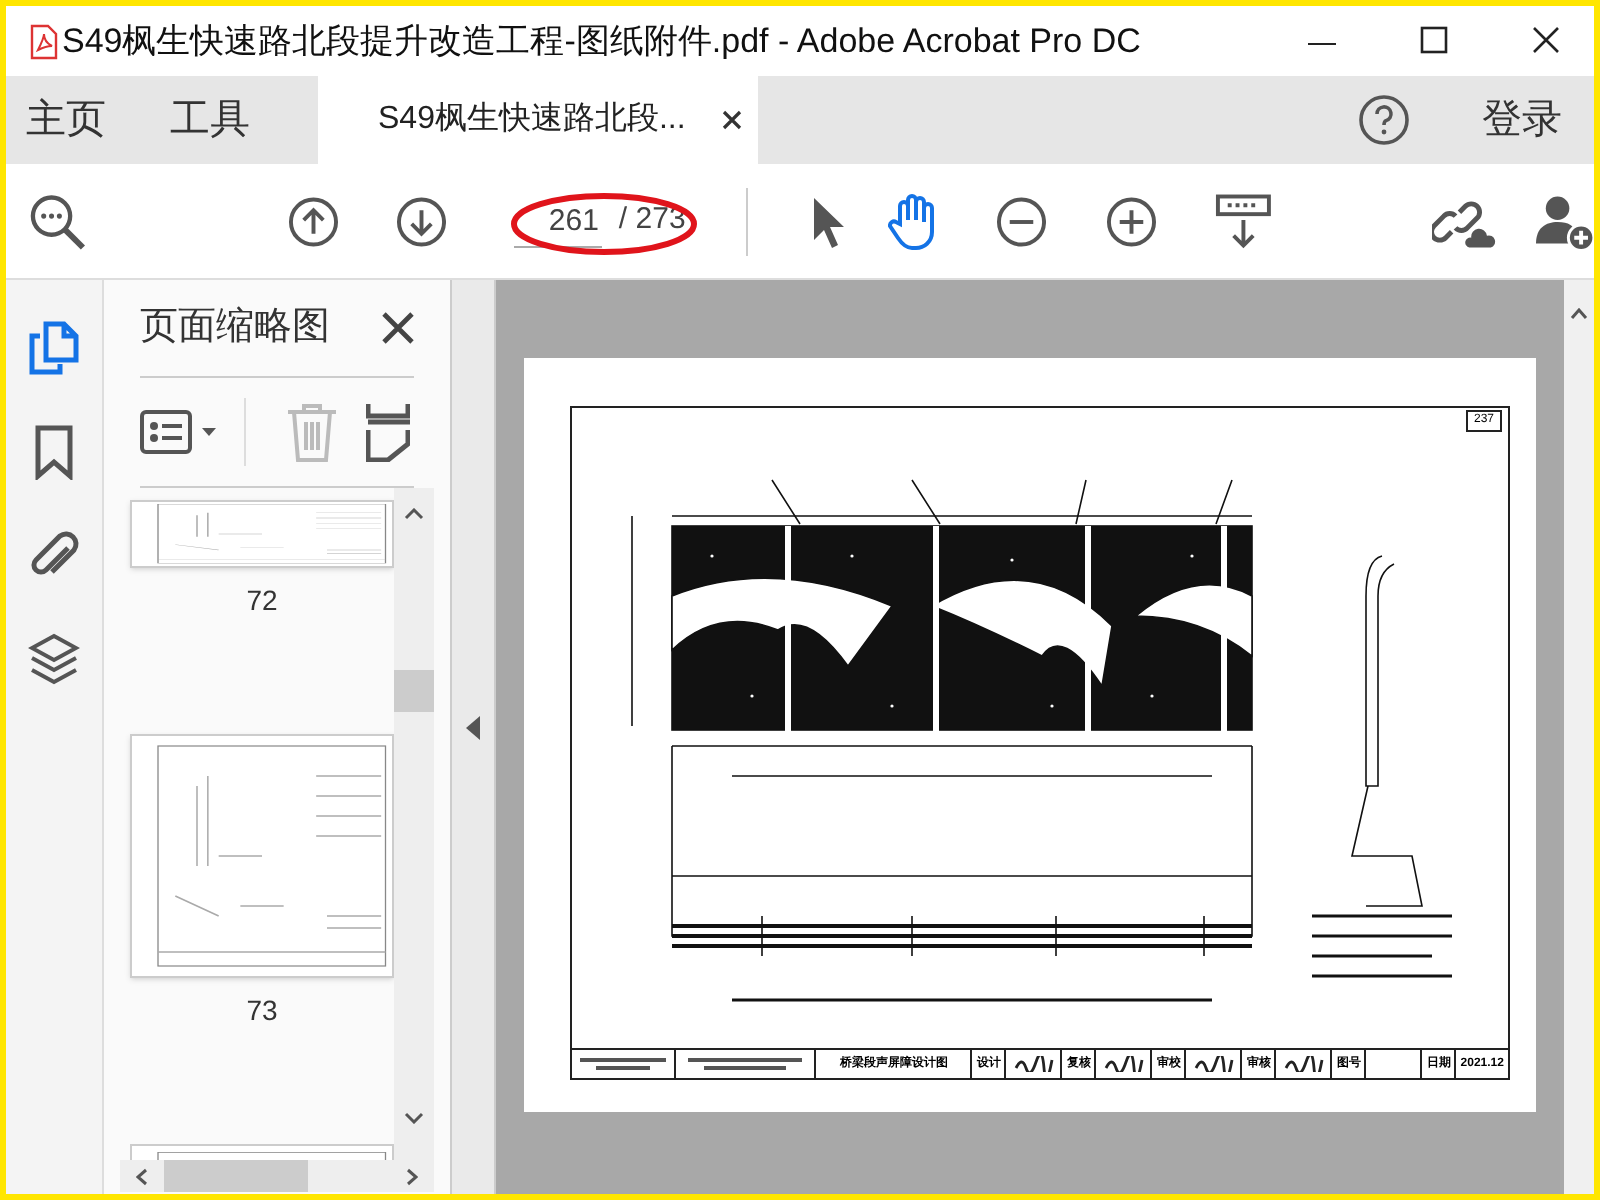  What do you see at coordinates (54, 660) in the screenshot?
I see `layers-icon` at bounding box center [54, 660].